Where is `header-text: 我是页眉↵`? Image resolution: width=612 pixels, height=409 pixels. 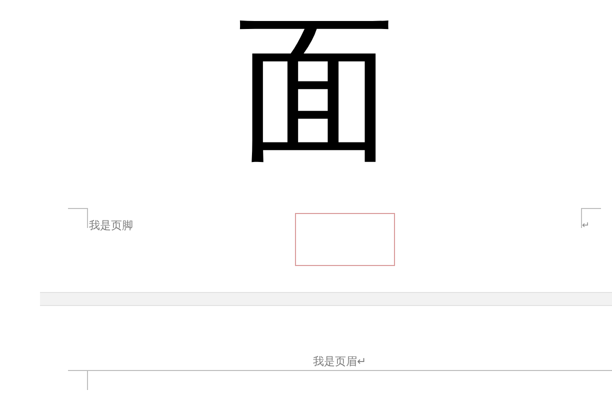 header-text: 我是页眉↵ is located at coordinates (339, 362).